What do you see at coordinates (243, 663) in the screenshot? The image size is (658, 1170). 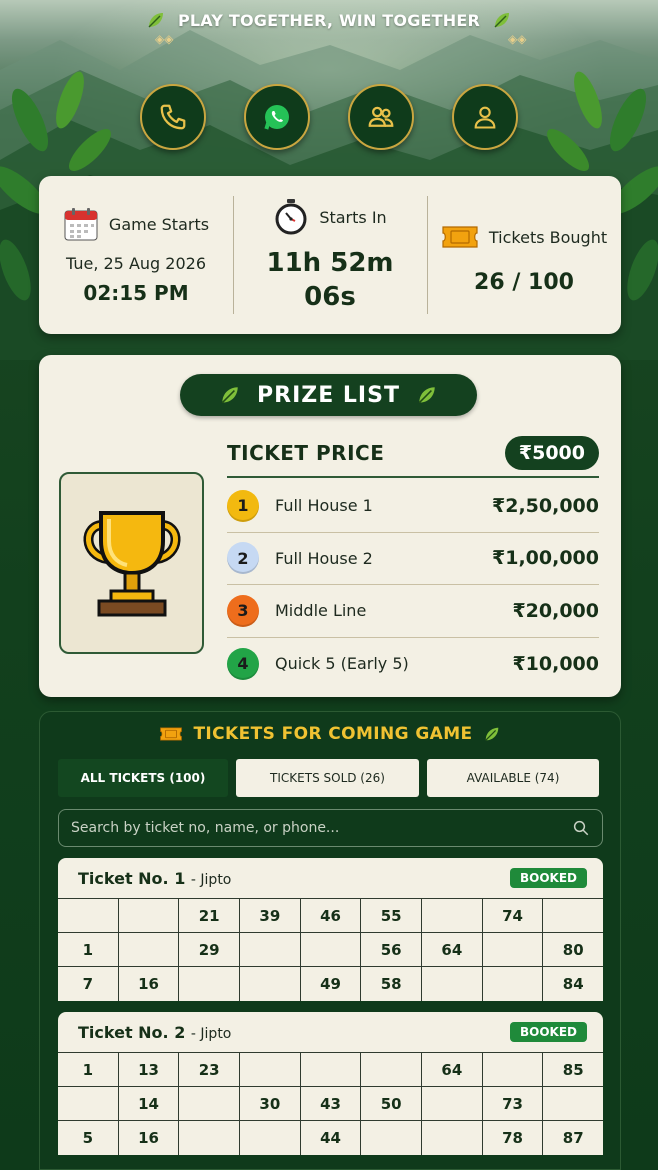 I see `rank-badge: 4` at bounding box center [243, 663].